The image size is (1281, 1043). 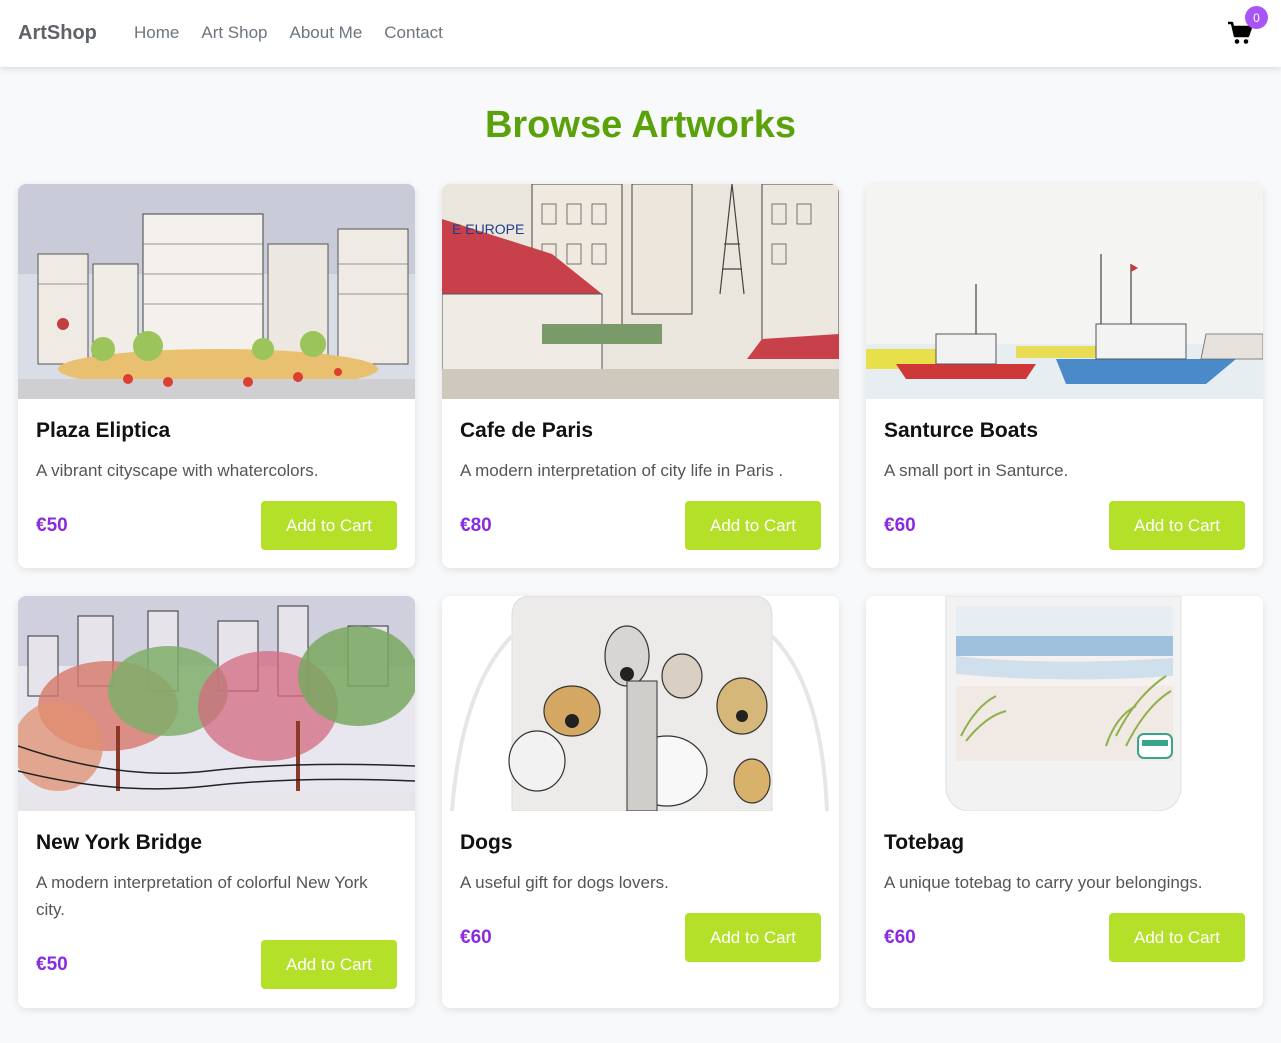 I want to click on cart-count-badge: 0, so click(x=1256, y=17).